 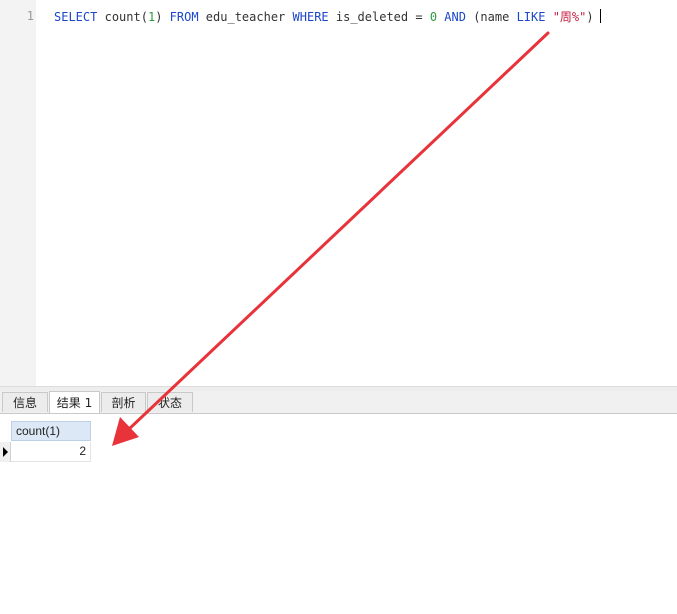 What do you see at coordinates (531, 17) in the screenshot?
I see `sql-keyword-like: LIKE` at bounding box center [531, 17].